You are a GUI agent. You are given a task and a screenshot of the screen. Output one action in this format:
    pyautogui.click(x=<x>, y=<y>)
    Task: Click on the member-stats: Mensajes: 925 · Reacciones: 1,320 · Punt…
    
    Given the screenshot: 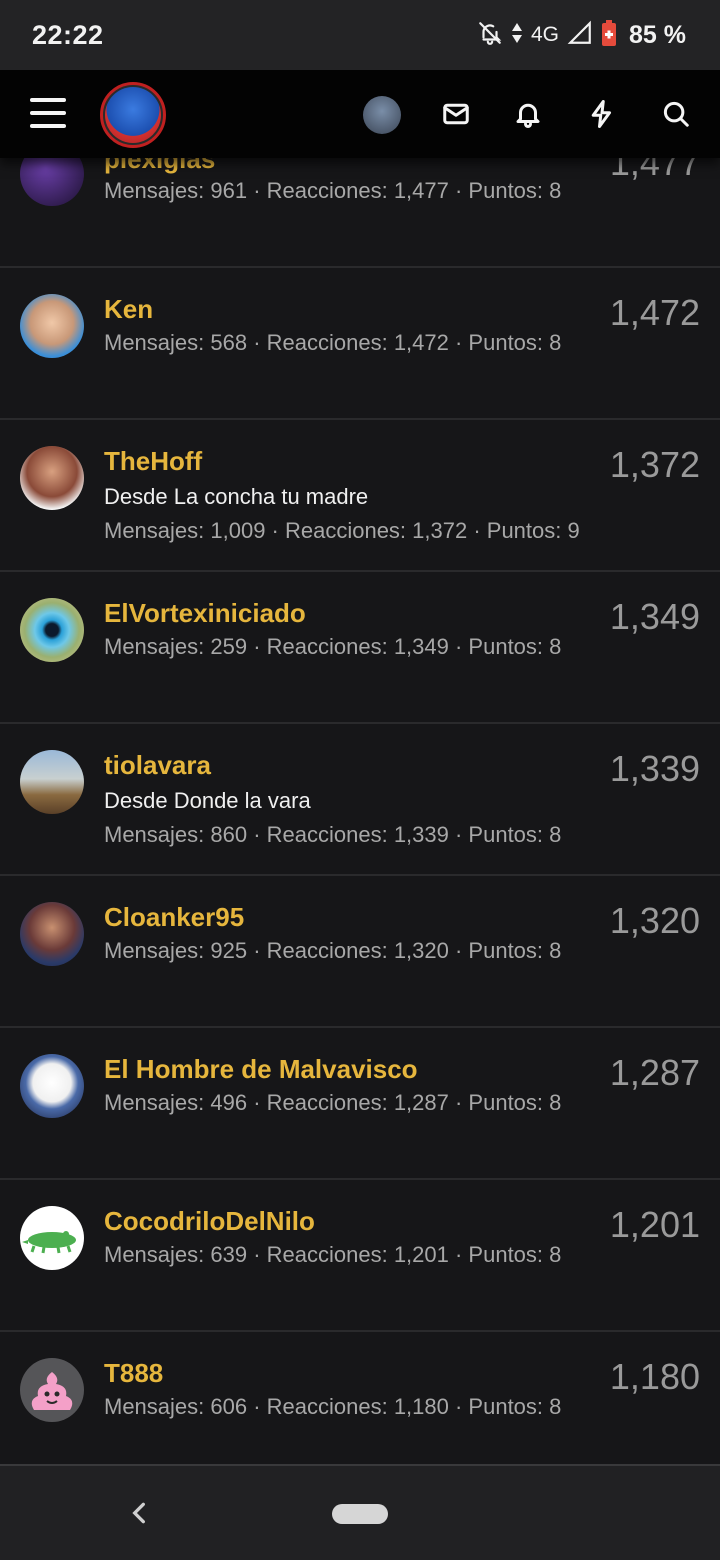 What is the action you would take?
    pyautogui.click(x=333, y=950)
    